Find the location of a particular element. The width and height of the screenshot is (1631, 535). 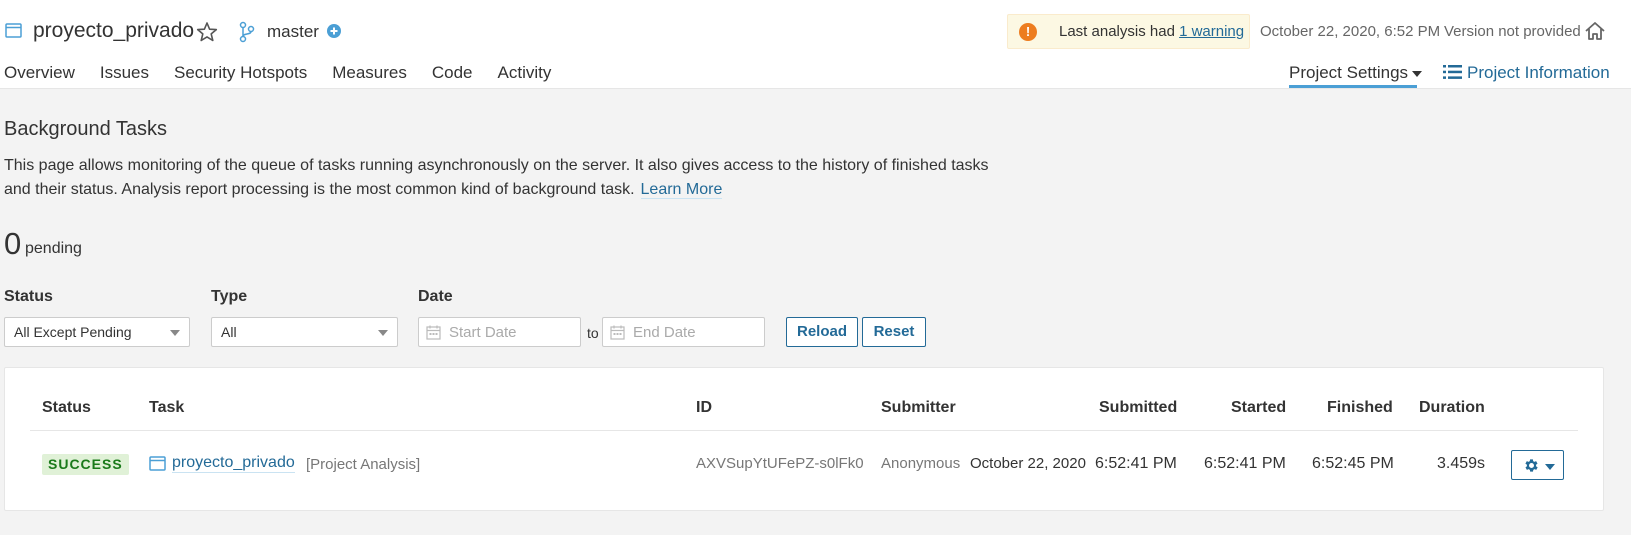

reload-button: Reload is located at coordinates (822, 332).